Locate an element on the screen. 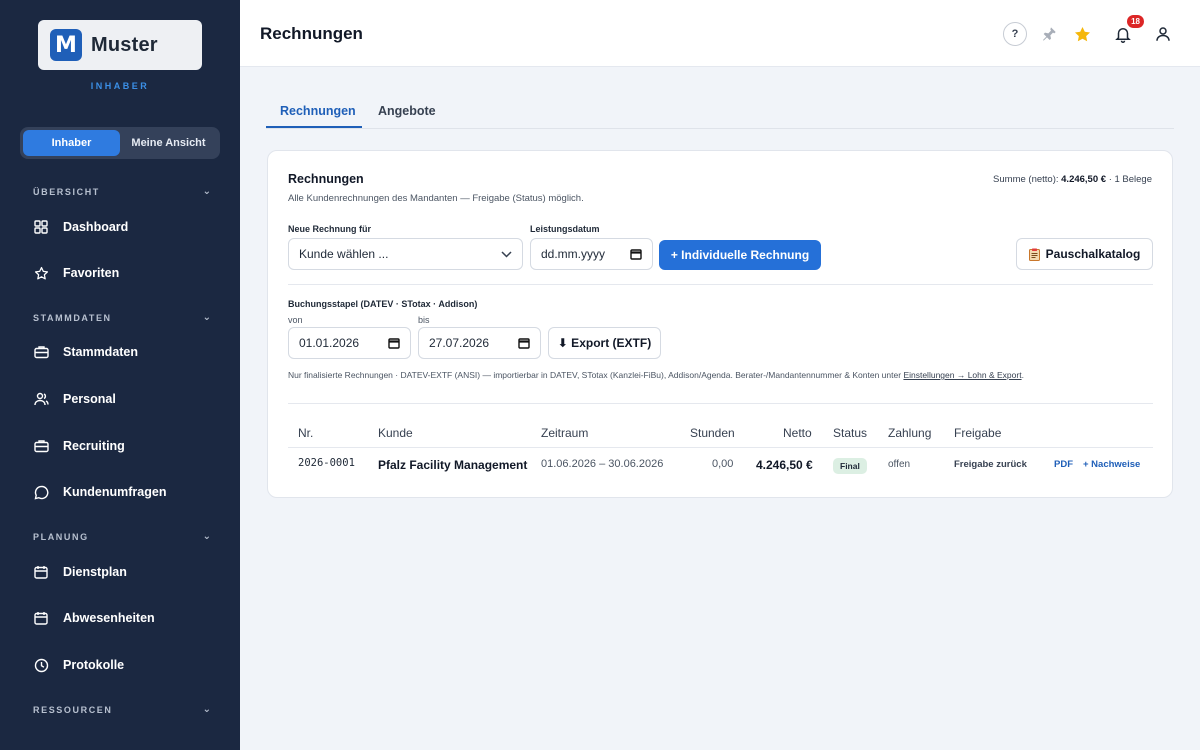 Image resolution: width=1200 pixels, height=750 pixels. sidebar-item-recruiting: Recruiting is located at coordinates (79, 446).